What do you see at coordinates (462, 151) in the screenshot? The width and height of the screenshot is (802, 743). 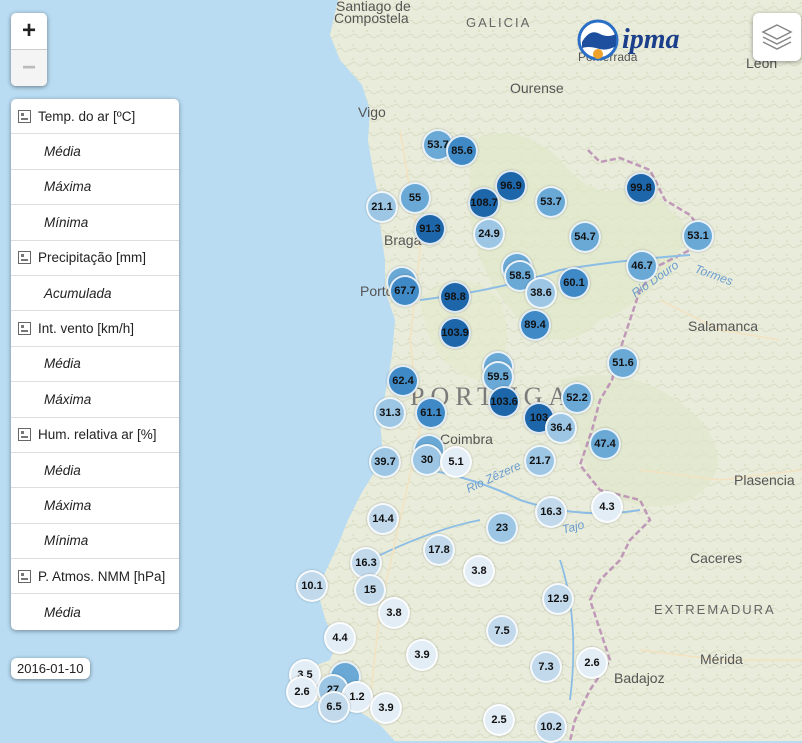 I see `station-marker: 85.6` at bounding box center [462, 151].